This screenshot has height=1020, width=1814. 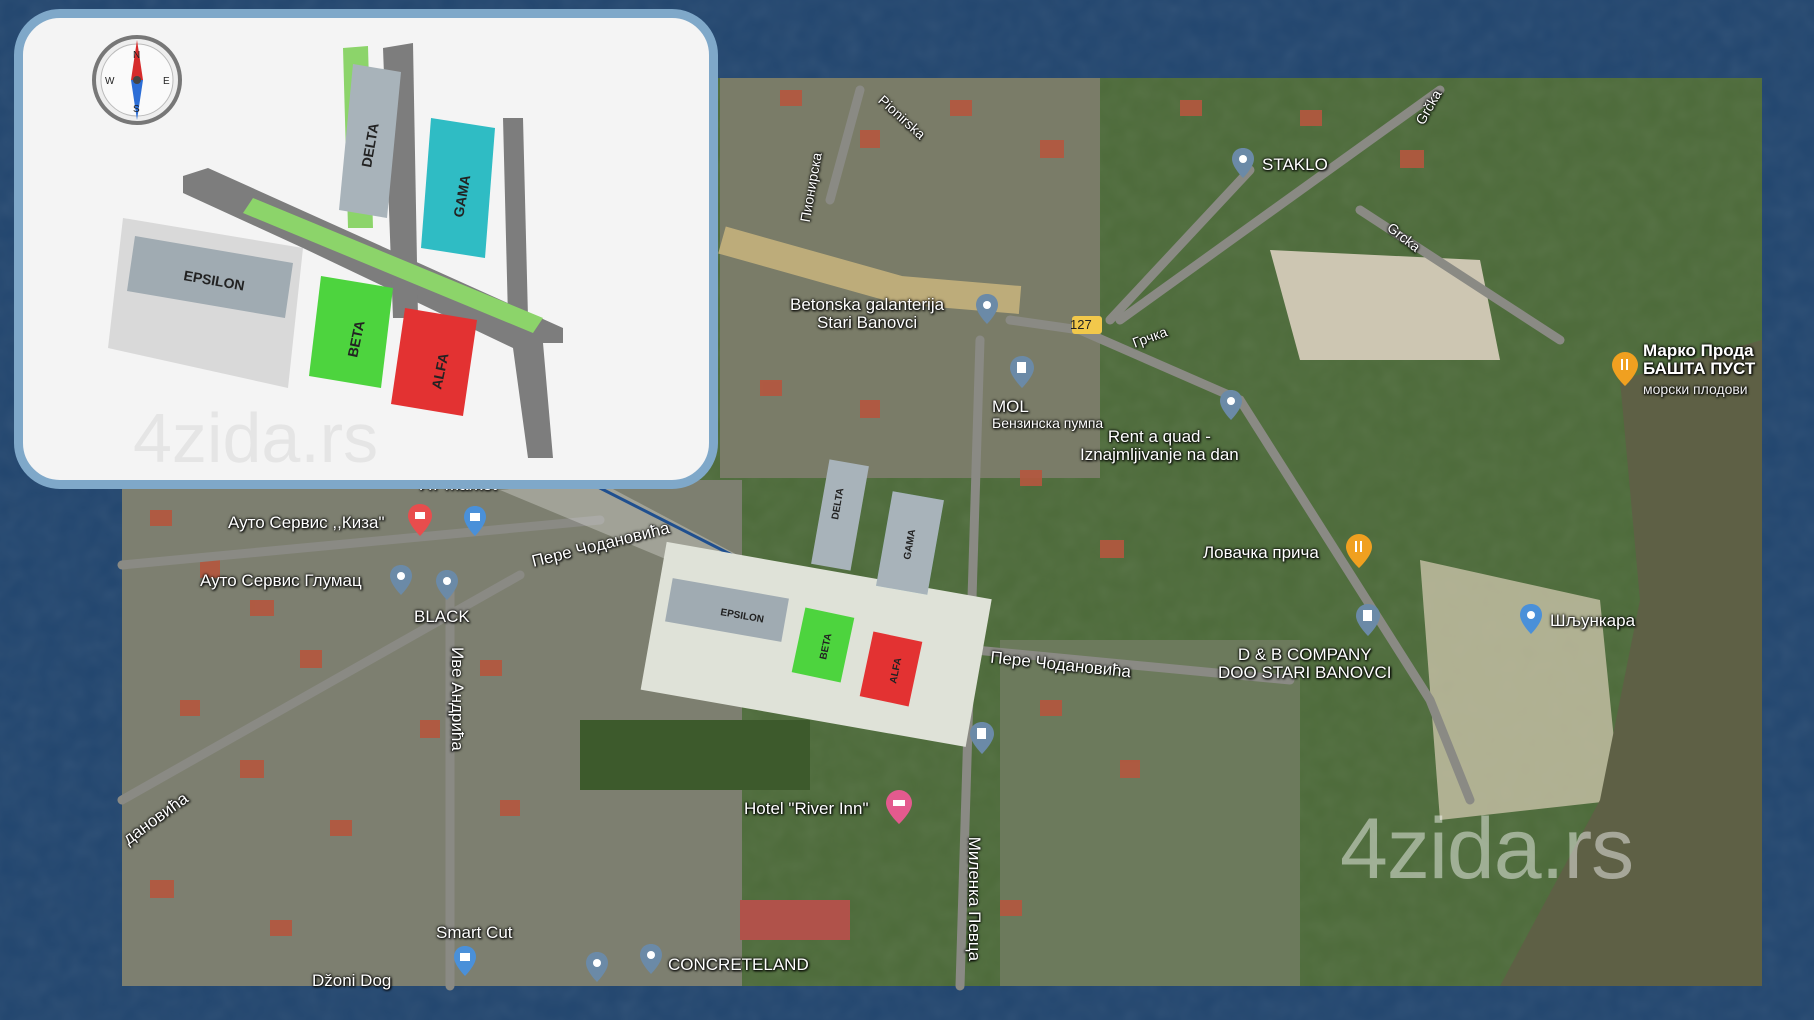 What do you see at coordinates (806, 809) in the screenshot?
I see `place-hotel-river-inn: Hotel "River Inn"` at bounding box center [806, 809].